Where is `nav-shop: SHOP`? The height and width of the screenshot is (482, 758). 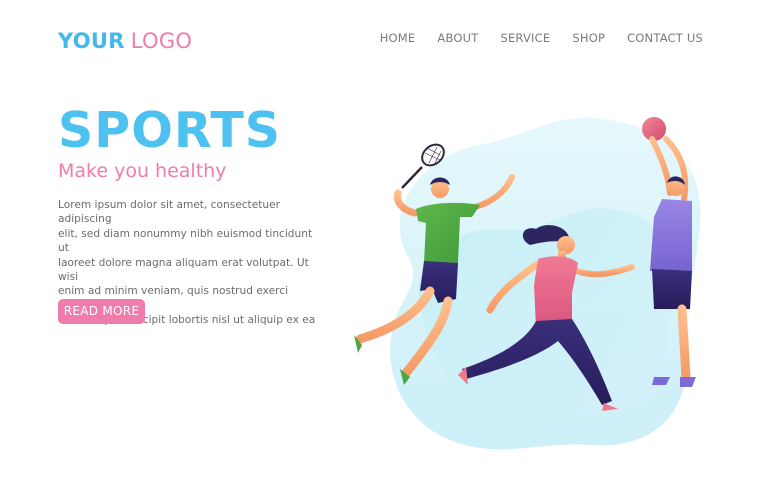 nav-shop: SHOP is located at coordinates (588, 38).